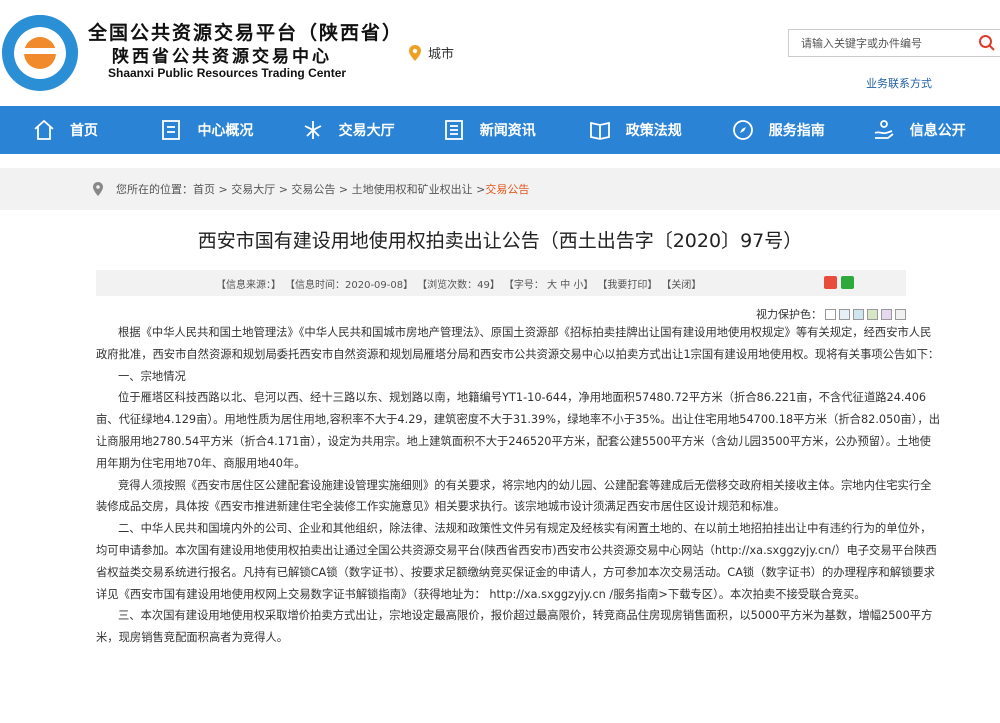  I want to click on share-icons, so click(839, 282).